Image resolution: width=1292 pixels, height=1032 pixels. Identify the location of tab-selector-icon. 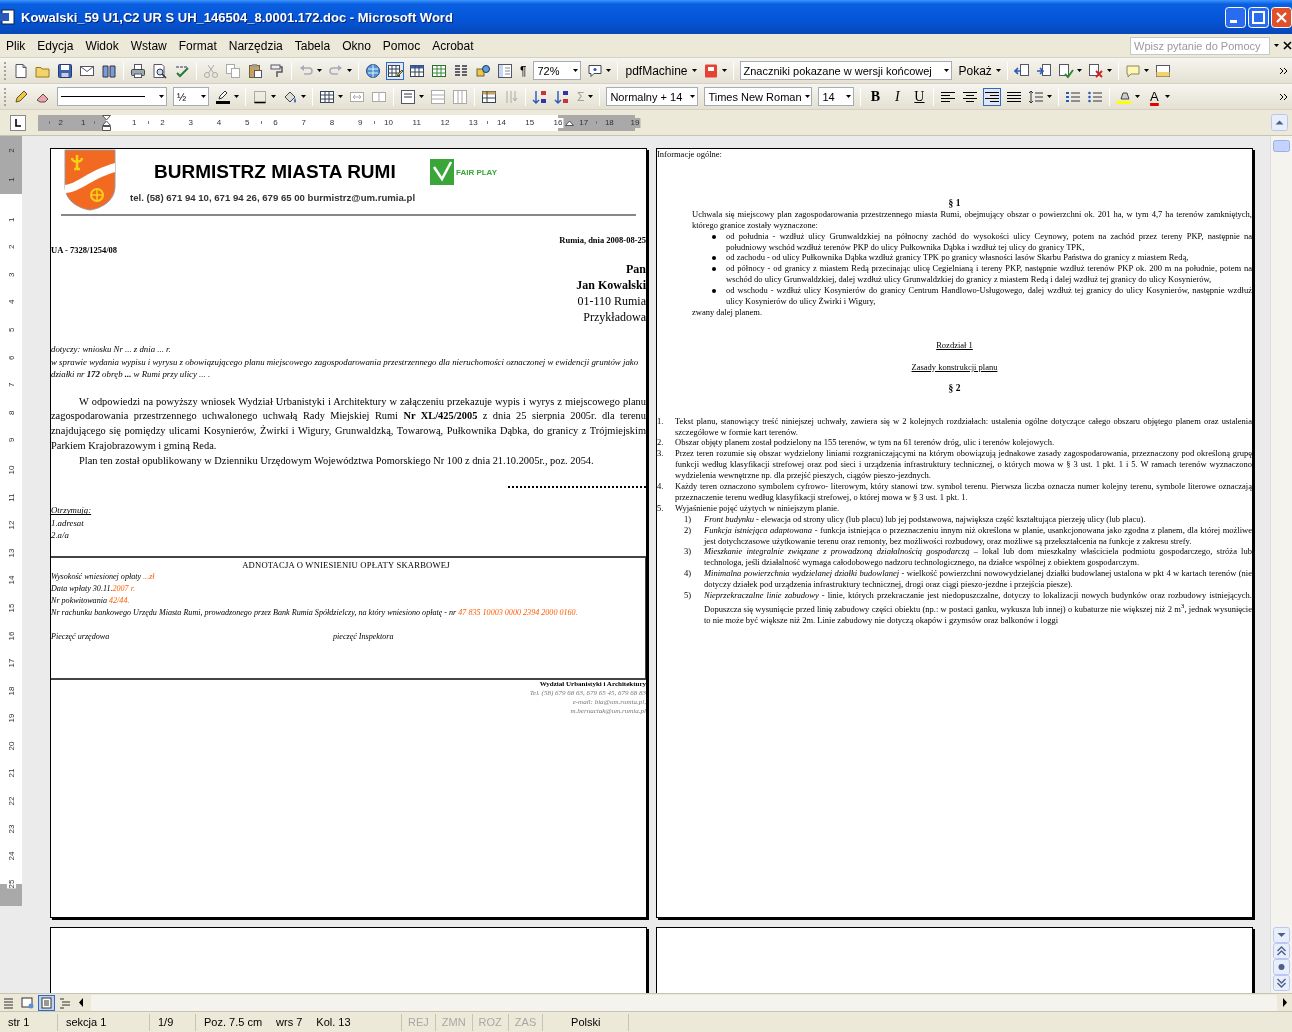
(18, 122).